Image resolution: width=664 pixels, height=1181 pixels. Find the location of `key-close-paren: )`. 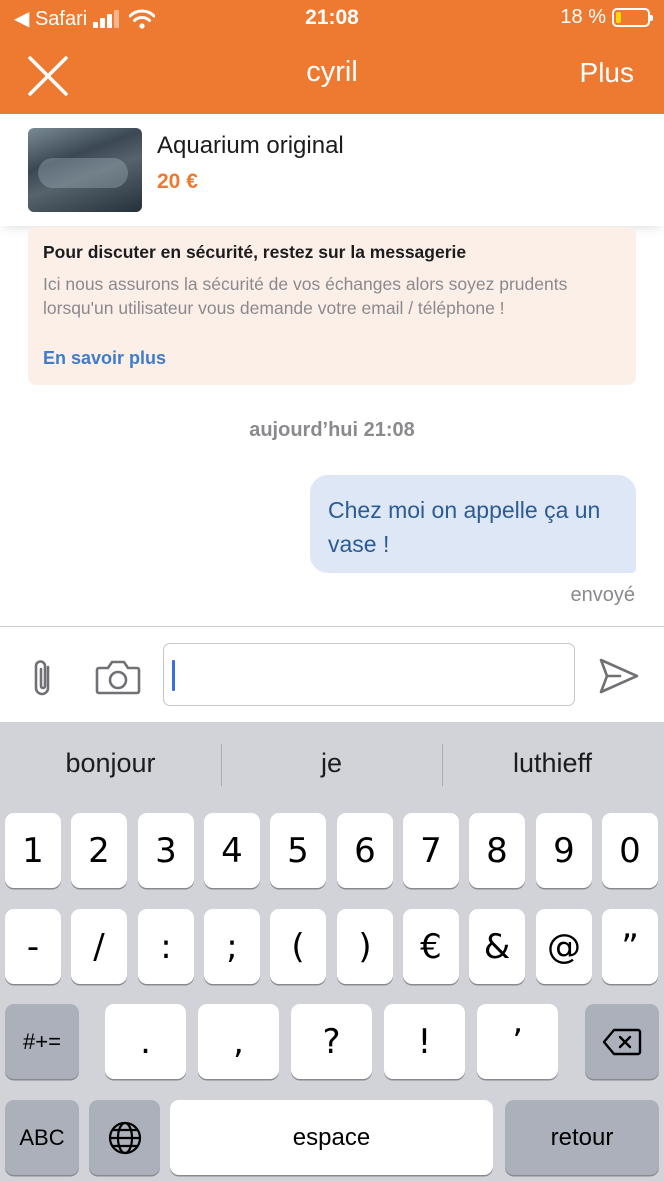

key-close-paren: ) is located at coordinates (365, 946).